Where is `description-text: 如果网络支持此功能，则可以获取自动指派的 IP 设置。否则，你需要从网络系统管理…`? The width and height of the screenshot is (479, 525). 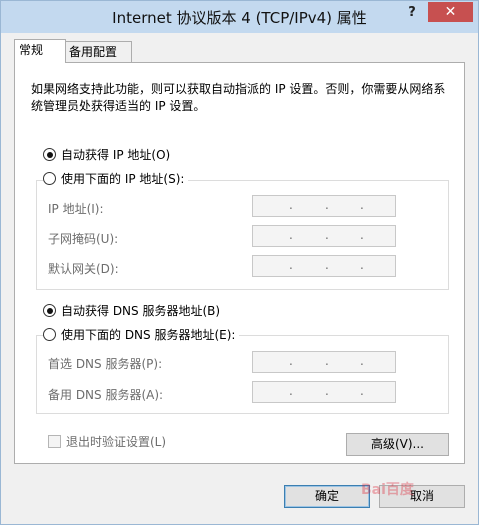
description-text: 如果网络支持此功能，则可以获取自动指派的 IP 设置。否则，你需要从网络系统管理… is located at coordinates (238, 97).